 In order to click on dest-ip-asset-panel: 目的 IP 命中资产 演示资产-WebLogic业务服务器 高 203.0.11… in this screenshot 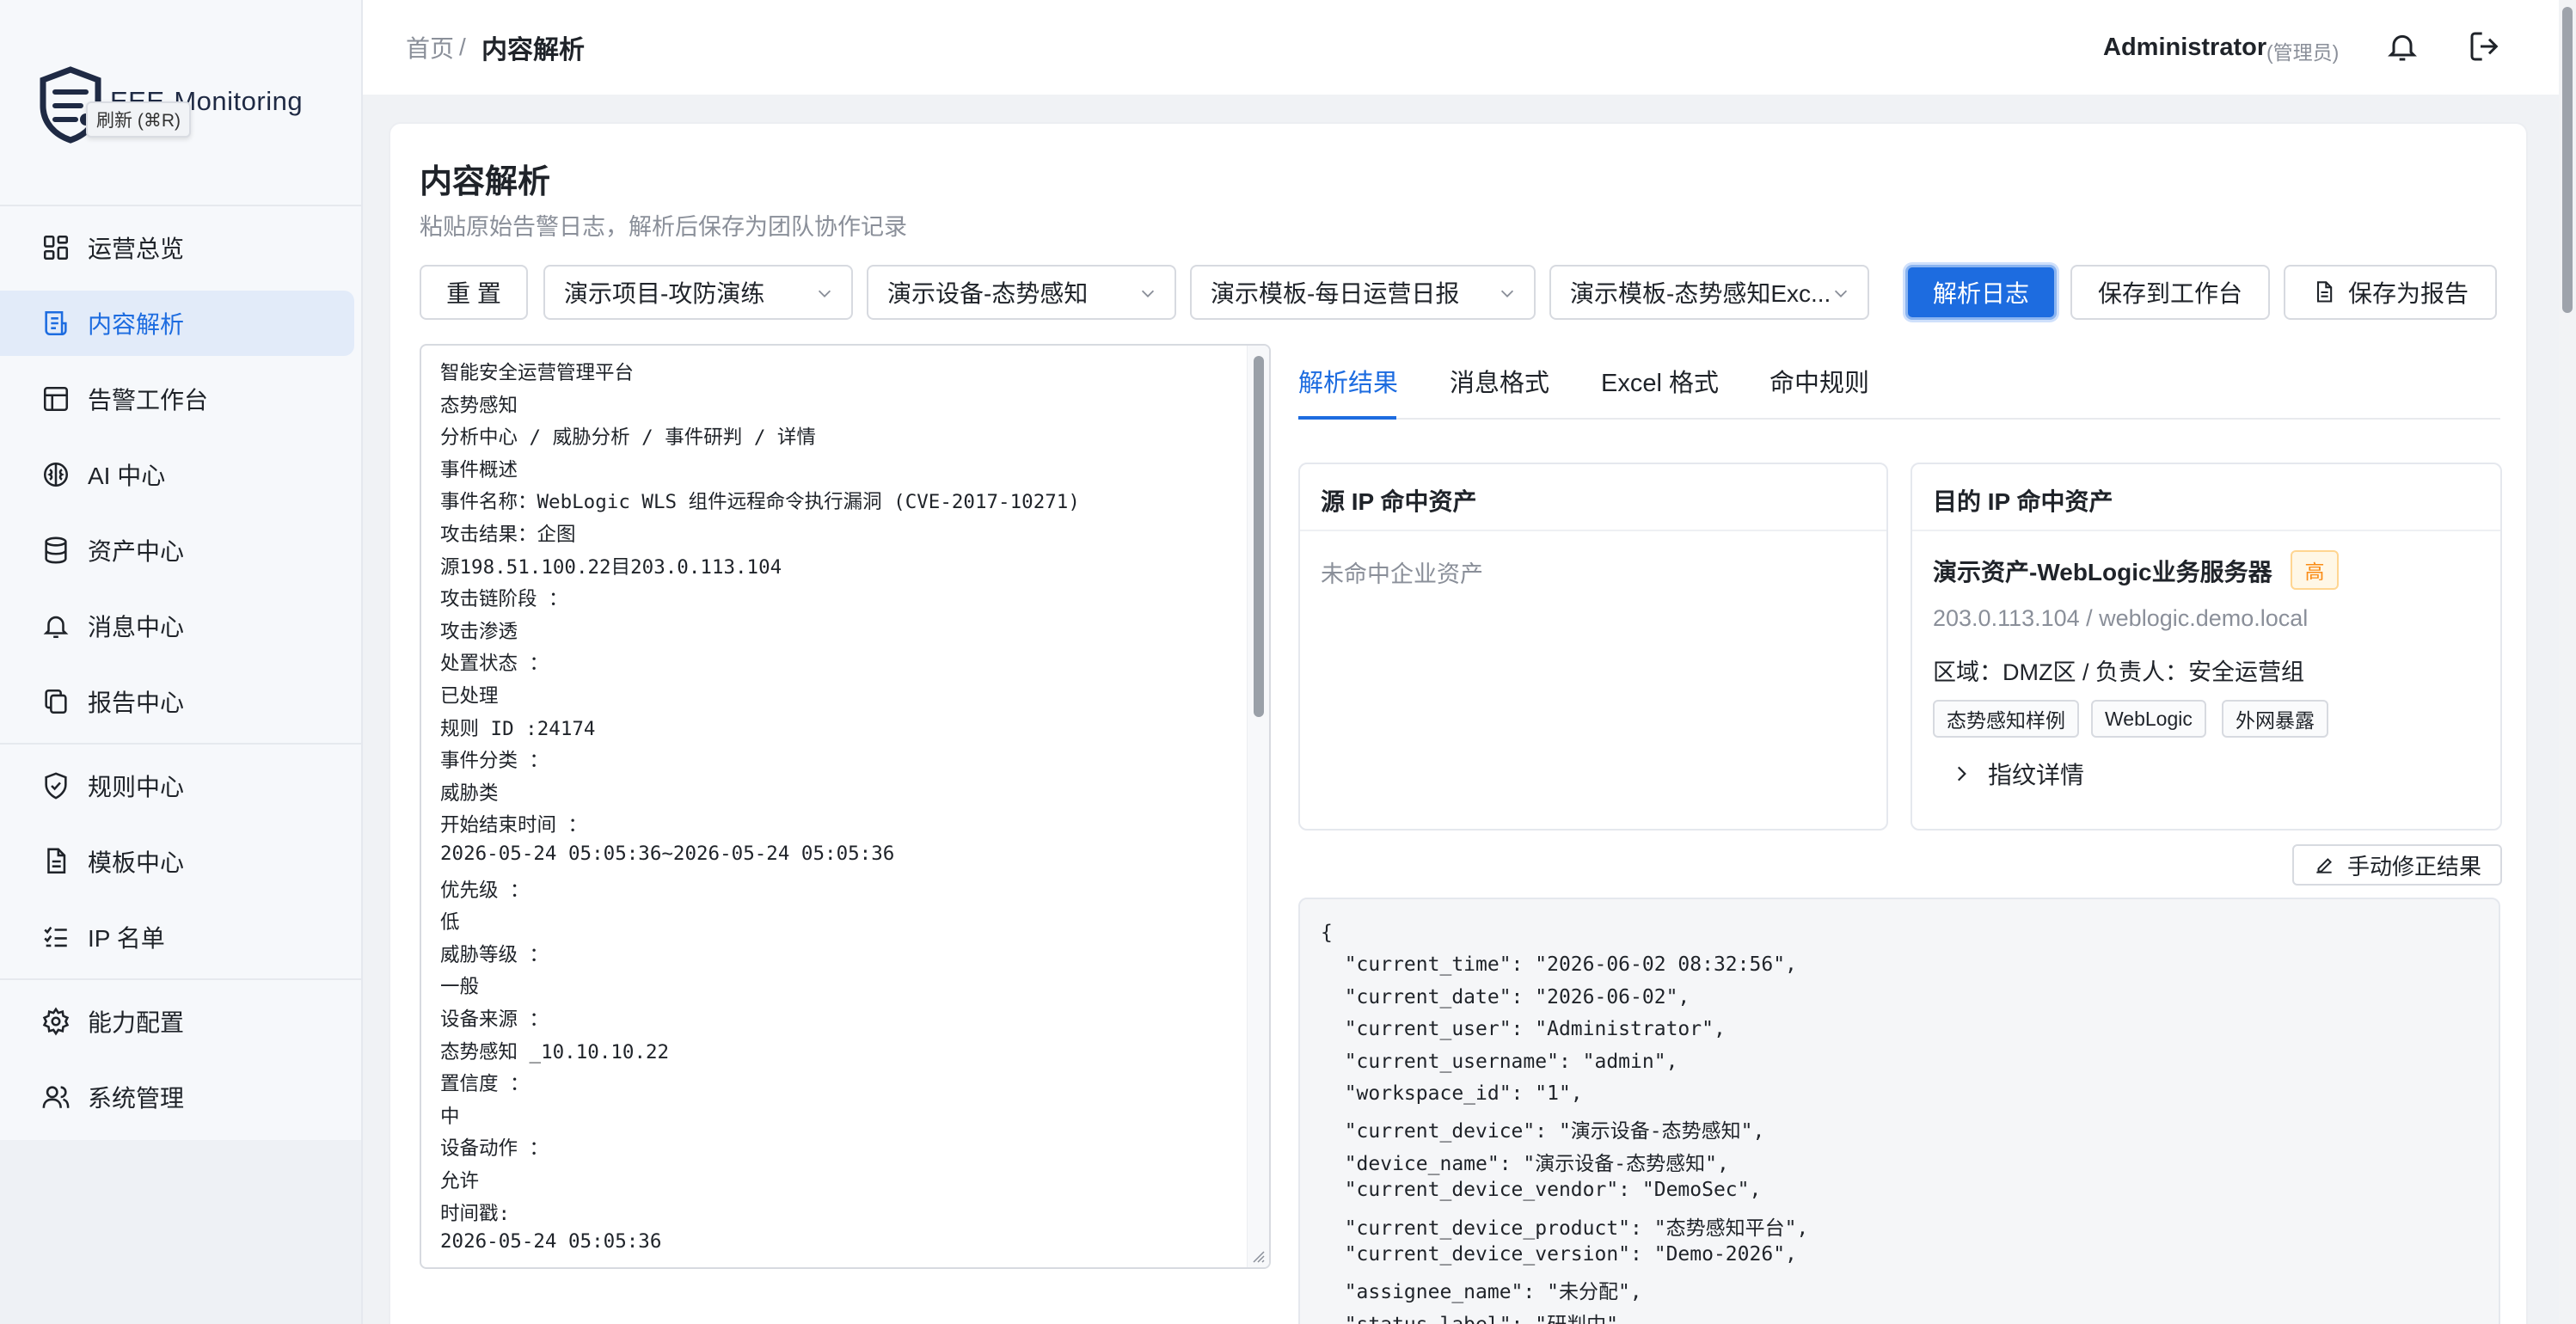, I will do `click(2206, 647)`.